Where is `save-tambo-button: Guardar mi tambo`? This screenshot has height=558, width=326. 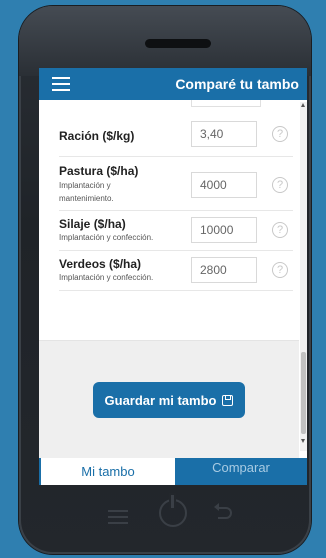
save-tambo-button: Guardar mi tambo is located at coordinates (169, 400).